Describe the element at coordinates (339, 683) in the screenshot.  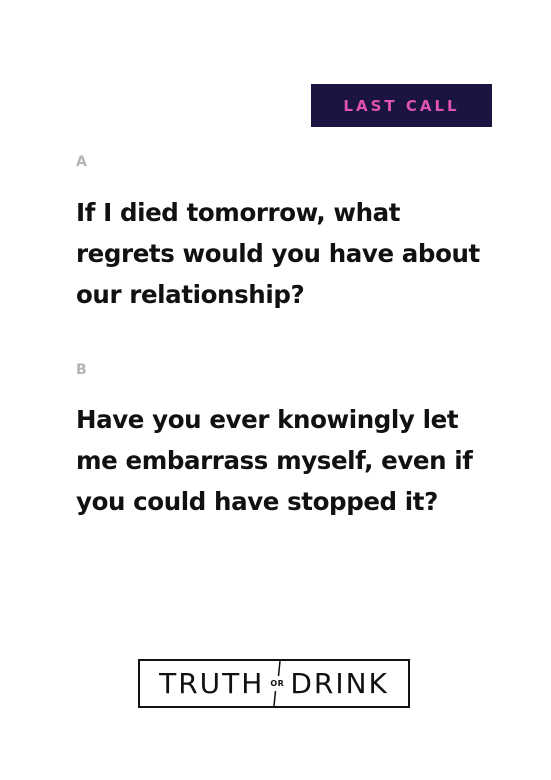
I see `logo-word-drink: DRINK` at that location.